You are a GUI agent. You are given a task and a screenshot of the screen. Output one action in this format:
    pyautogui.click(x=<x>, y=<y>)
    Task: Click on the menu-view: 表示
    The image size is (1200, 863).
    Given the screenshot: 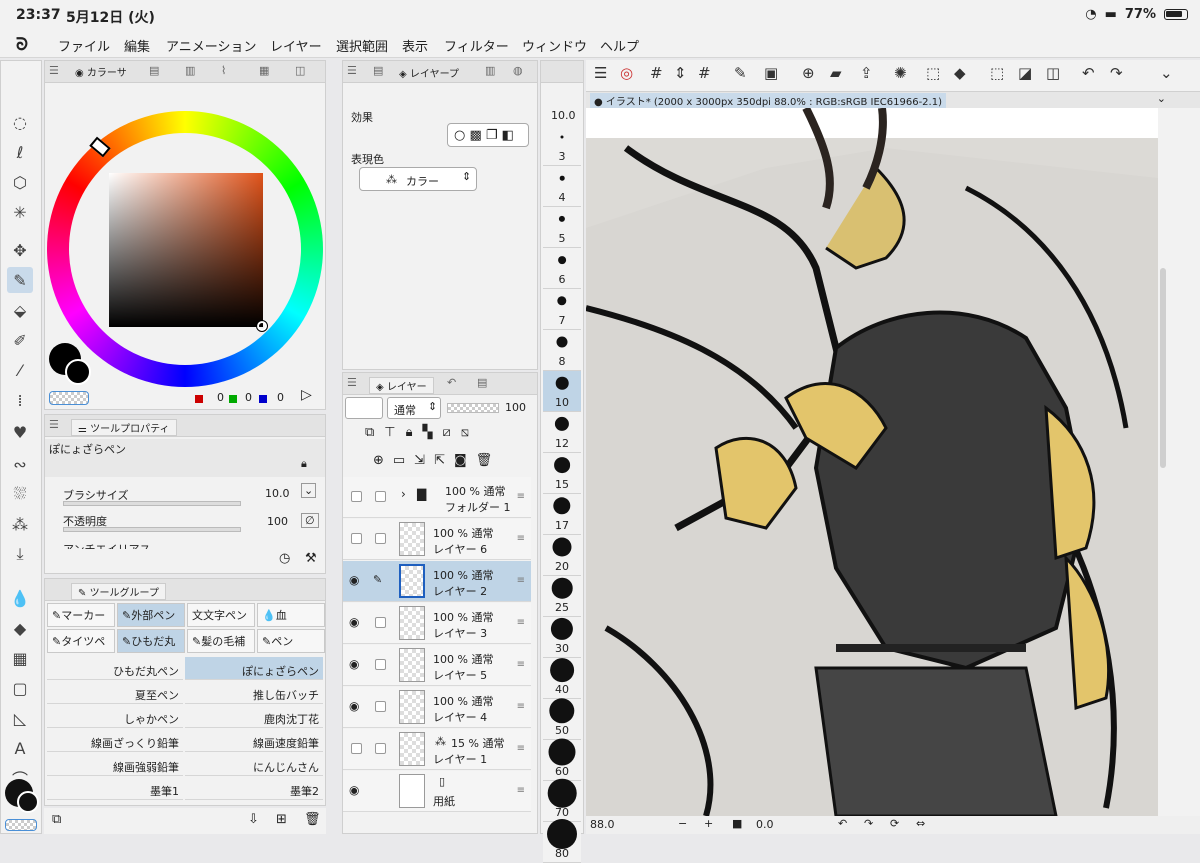 What is the action you would take?
    pyautogui.click(x=415, y=45)
    